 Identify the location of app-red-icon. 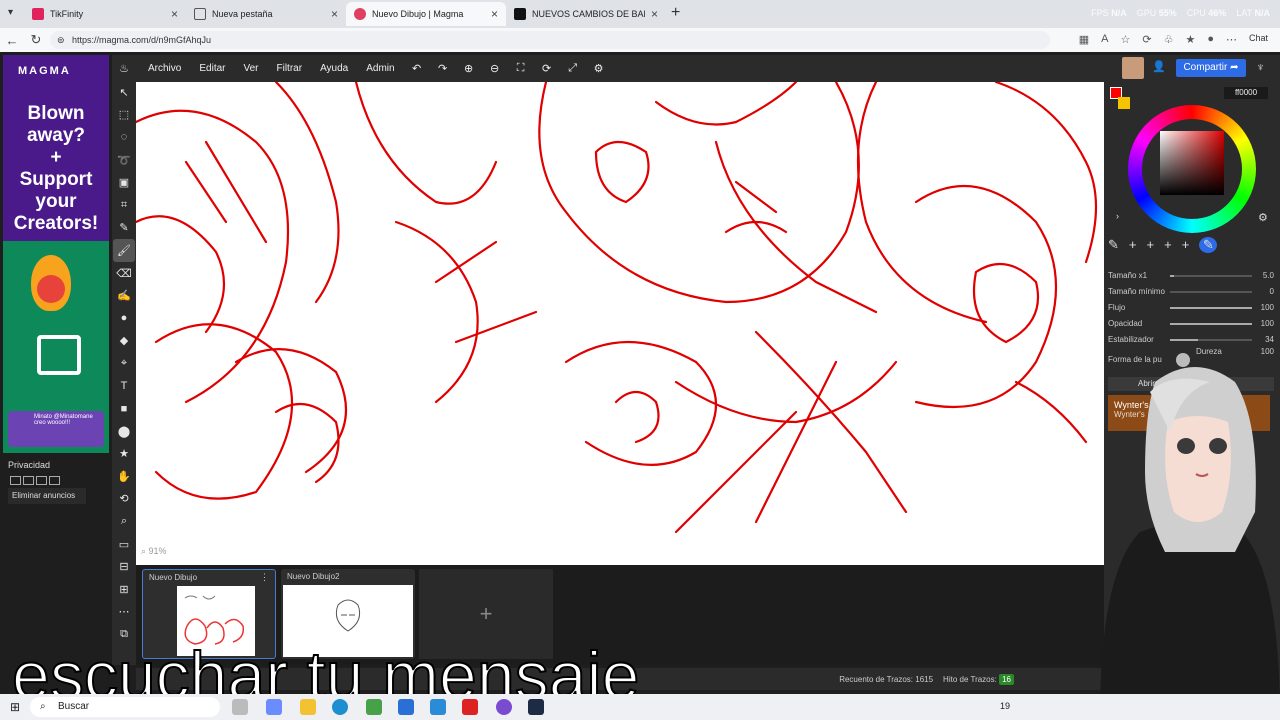
(470, 707).